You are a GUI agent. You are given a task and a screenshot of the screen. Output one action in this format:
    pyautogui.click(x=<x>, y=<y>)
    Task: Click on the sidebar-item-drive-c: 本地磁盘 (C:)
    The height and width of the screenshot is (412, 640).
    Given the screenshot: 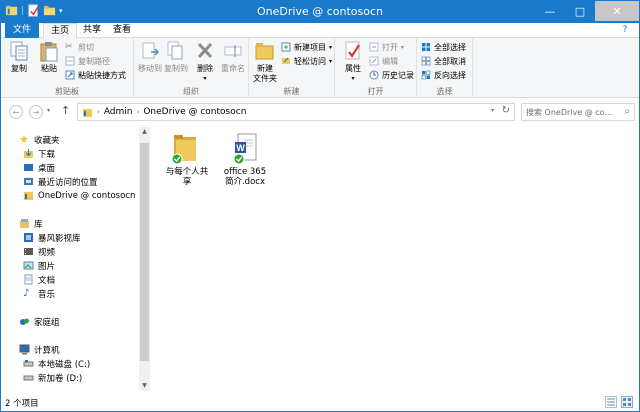 What is the action you would take?
    pyautogui.click(x=56, y=363)
    